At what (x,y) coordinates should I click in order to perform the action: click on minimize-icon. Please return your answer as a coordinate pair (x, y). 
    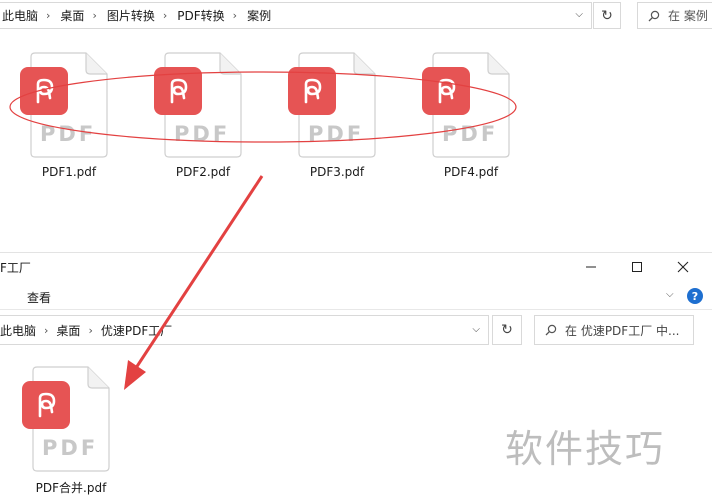
    Looking at the image, I should click on (591, 267).